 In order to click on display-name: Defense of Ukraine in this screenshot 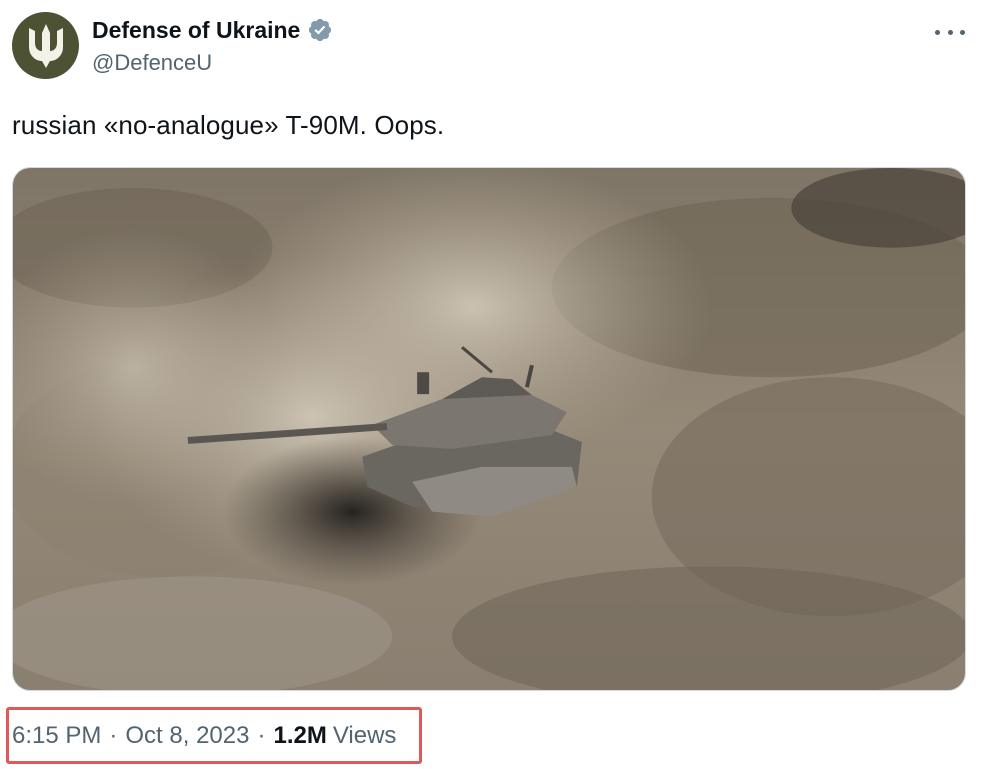, I will do `click(196, 30)`.